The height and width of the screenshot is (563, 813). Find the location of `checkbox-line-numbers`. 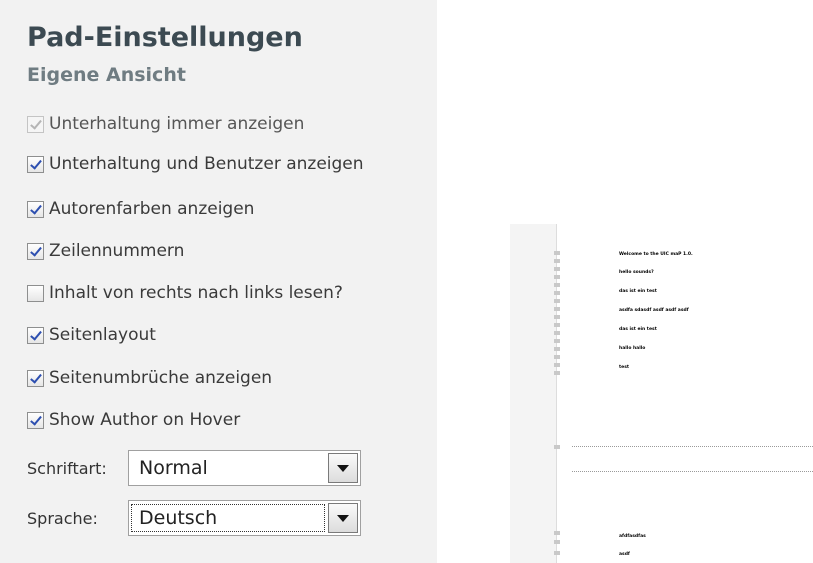

checkbox-line-numbers is located at coordinates (35, 251).